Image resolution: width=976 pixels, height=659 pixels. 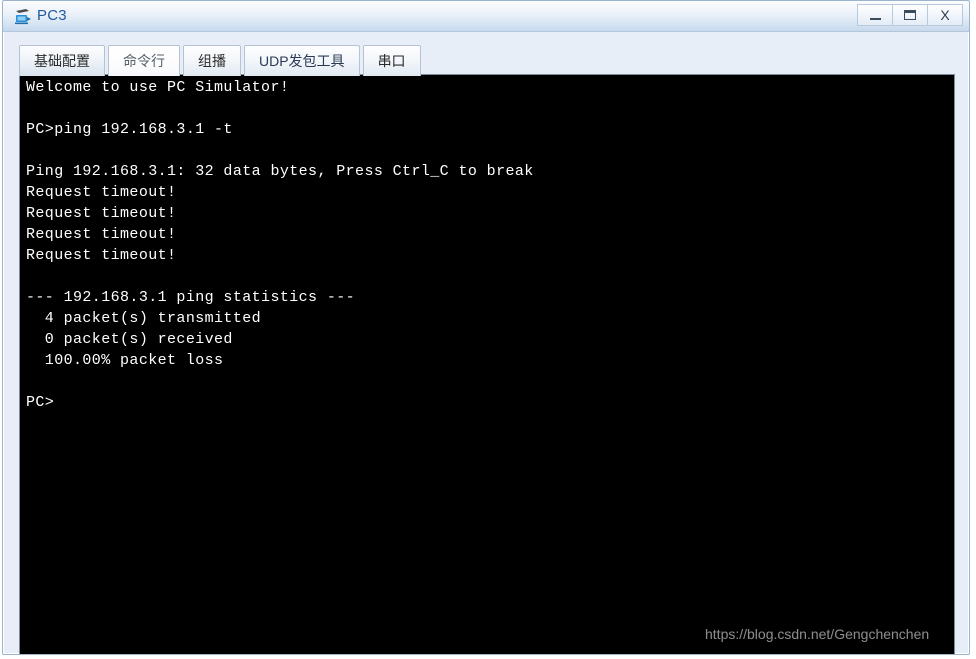 I want to click on minimize-icon, so click(x=875, y=18).